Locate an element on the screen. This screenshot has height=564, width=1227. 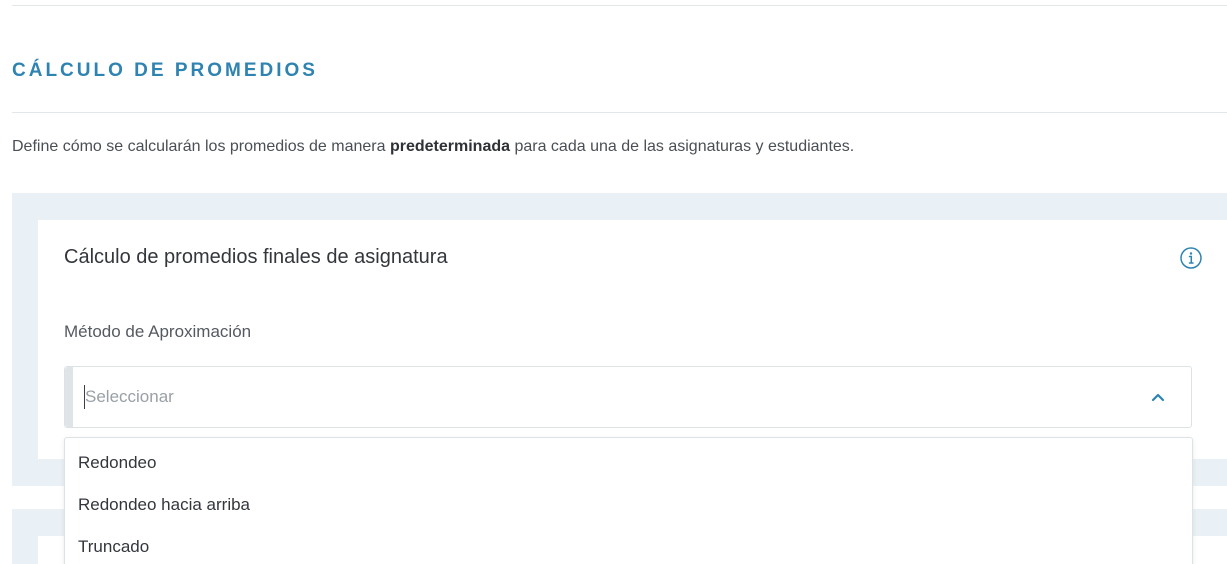
approximation-method-input is located at coordinates (604, 397).